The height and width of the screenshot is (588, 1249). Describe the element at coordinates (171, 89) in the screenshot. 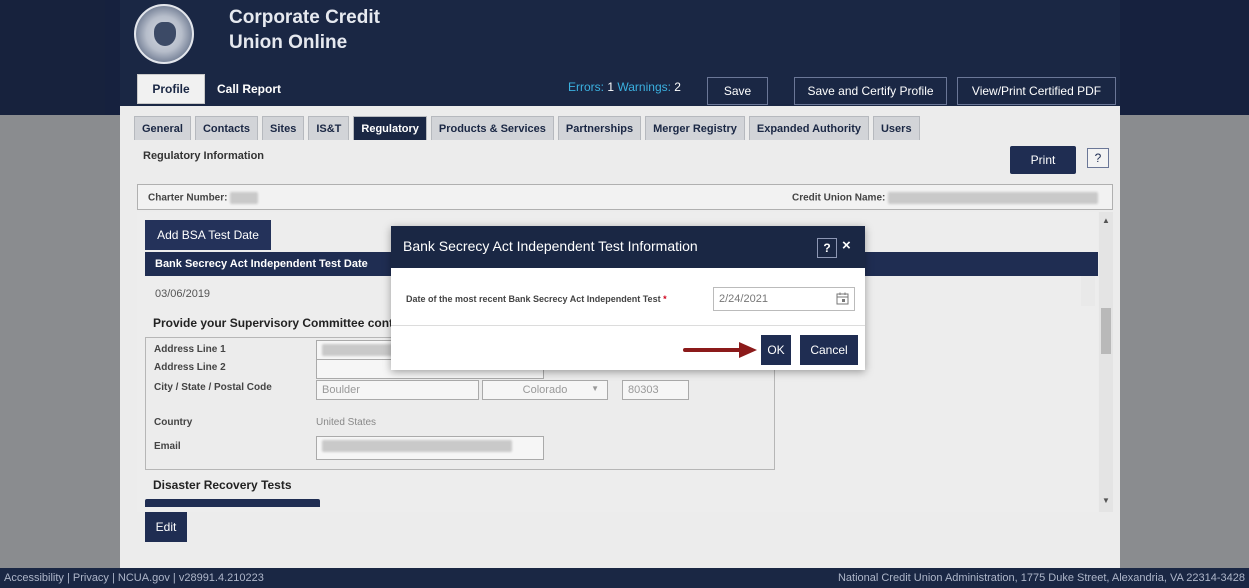

I see `profile-tab: Profile` at that location.